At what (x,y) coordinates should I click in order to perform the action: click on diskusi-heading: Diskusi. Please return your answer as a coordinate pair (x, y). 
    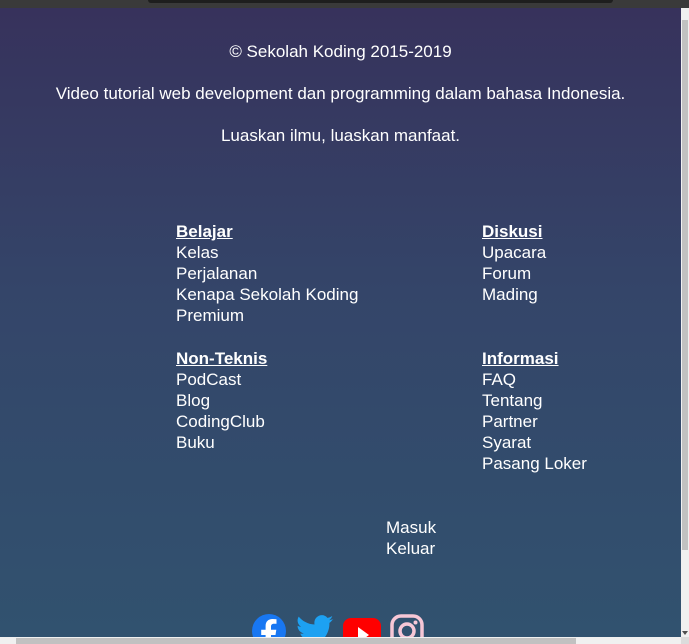
    Looking at the image, I should click on (512, 231).